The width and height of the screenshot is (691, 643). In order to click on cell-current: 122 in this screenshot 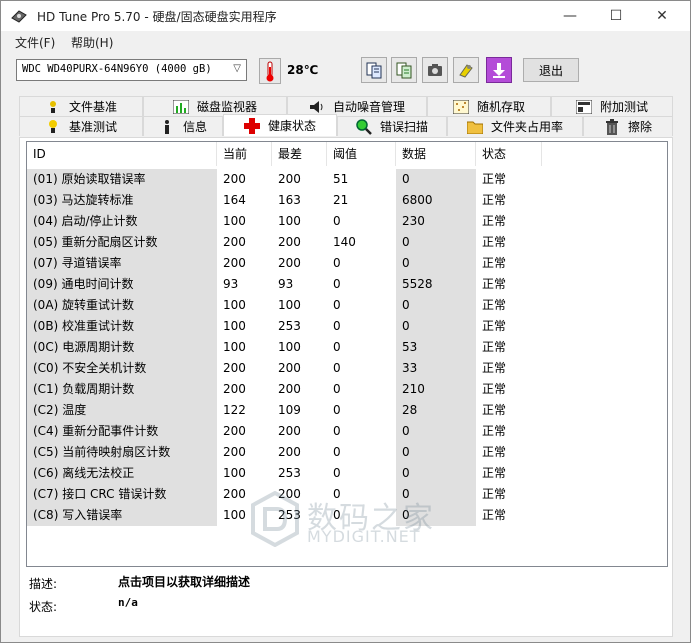, I will do `click(234, 410)`.